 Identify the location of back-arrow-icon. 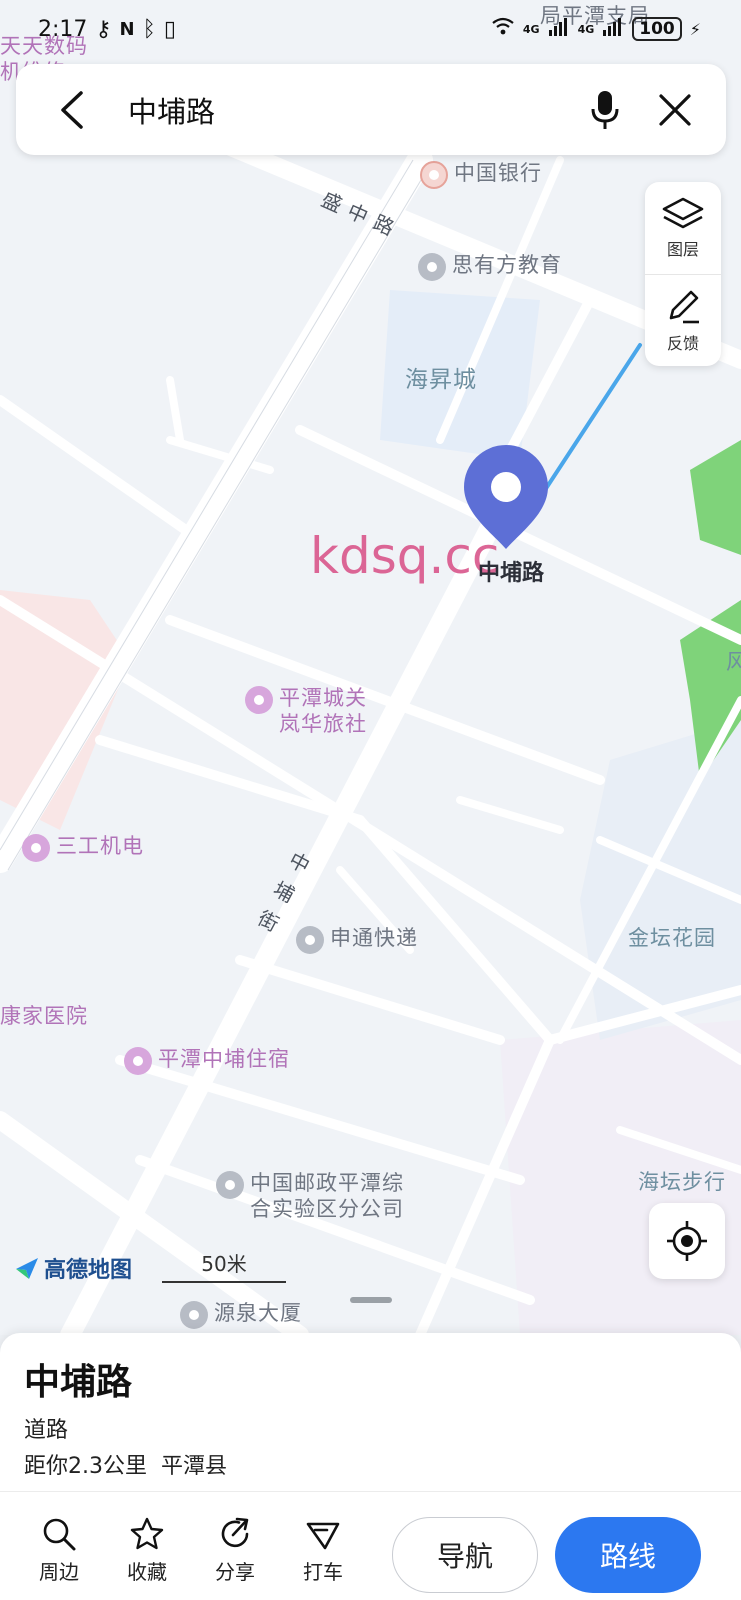
(72, 109).